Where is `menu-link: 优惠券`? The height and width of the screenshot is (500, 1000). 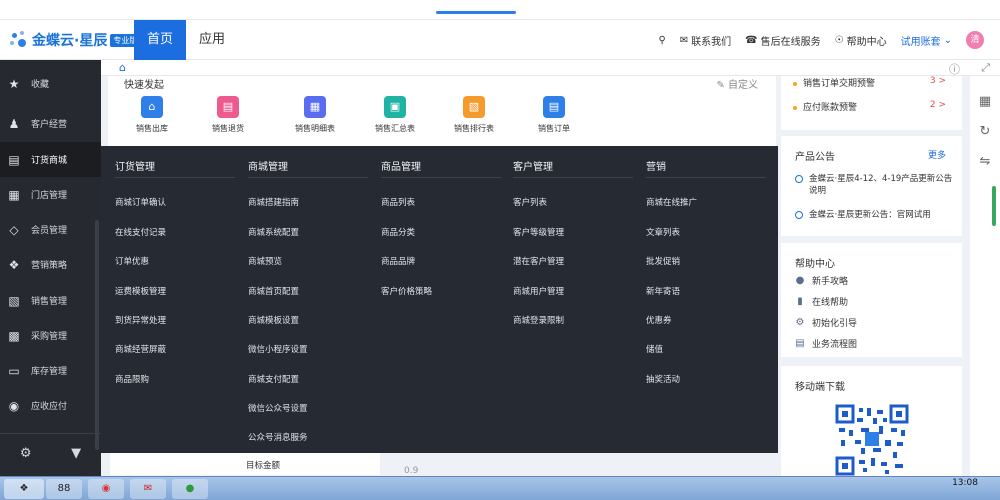 menu-link: 优惠券 is located at coordinates (659, 320).